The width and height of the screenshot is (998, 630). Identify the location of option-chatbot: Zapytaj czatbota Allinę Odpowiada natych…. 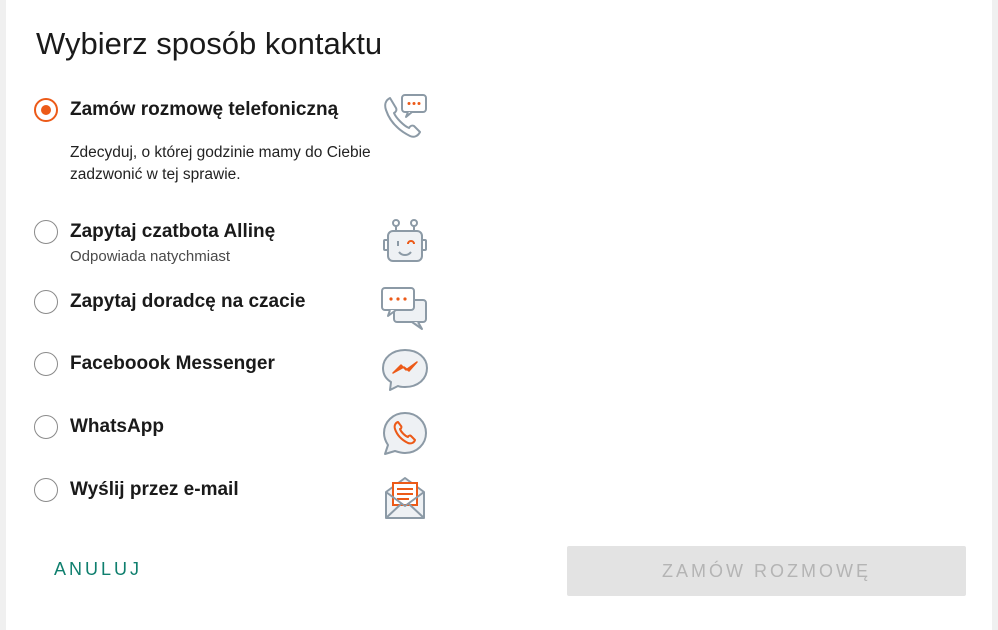
(234, 242).